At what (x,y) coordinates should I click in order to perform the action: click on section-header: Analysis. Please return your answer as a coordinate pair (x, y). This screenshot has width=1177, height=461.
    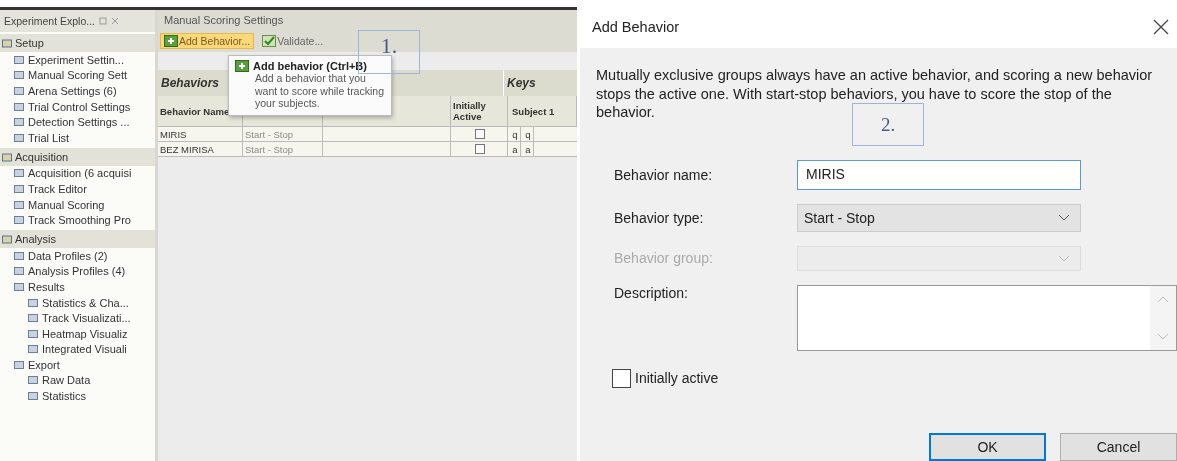
    Looking at the image, I should click on (35, 238).